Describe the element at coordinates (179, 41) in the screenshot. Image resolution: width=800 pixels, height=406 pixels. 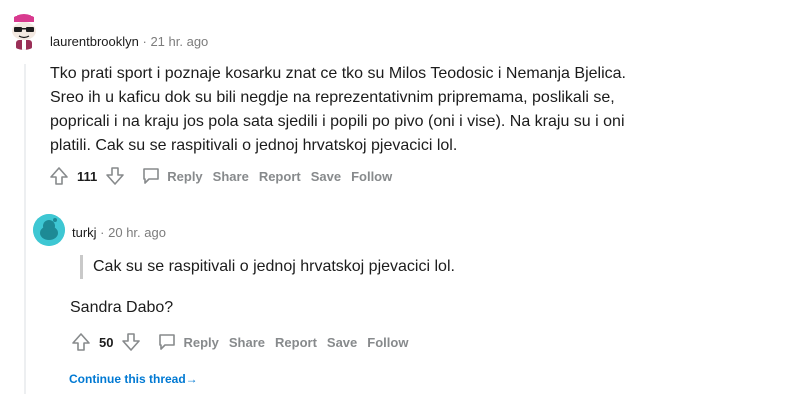
I see `timestamp: 21 hr. ago` at that location.